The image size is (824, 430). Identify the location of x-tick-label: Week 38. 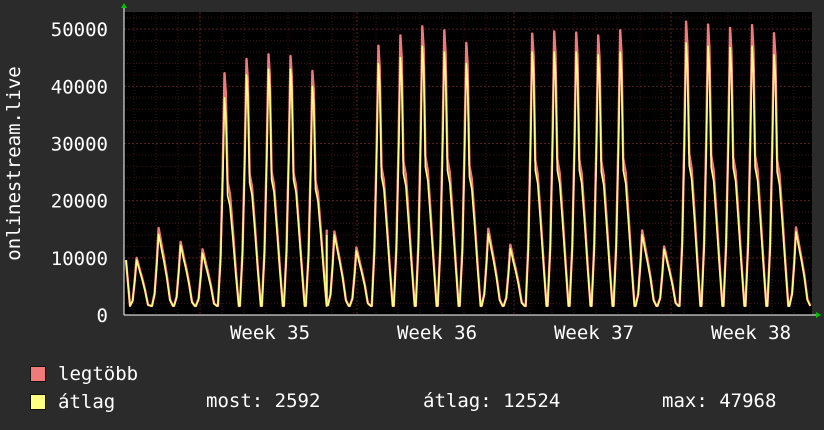
(751, 333).